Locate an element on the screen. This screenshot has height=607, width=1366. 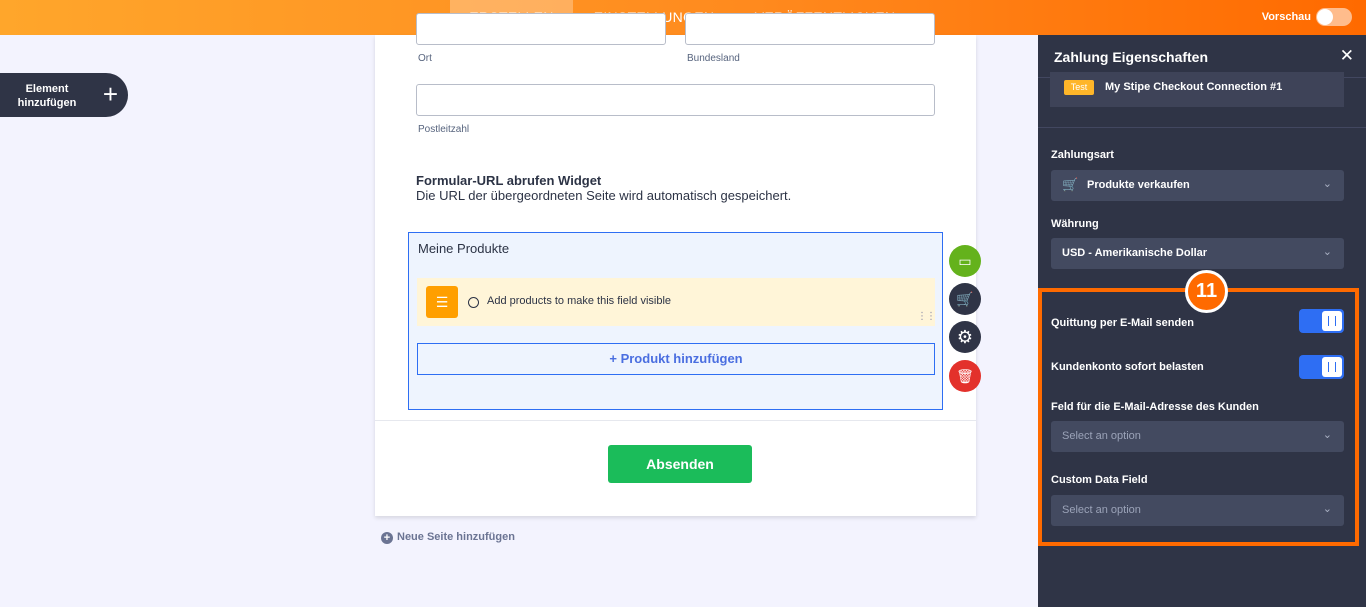
add-element-button: Element hinzufügen + is located at coordinates (64, 95).